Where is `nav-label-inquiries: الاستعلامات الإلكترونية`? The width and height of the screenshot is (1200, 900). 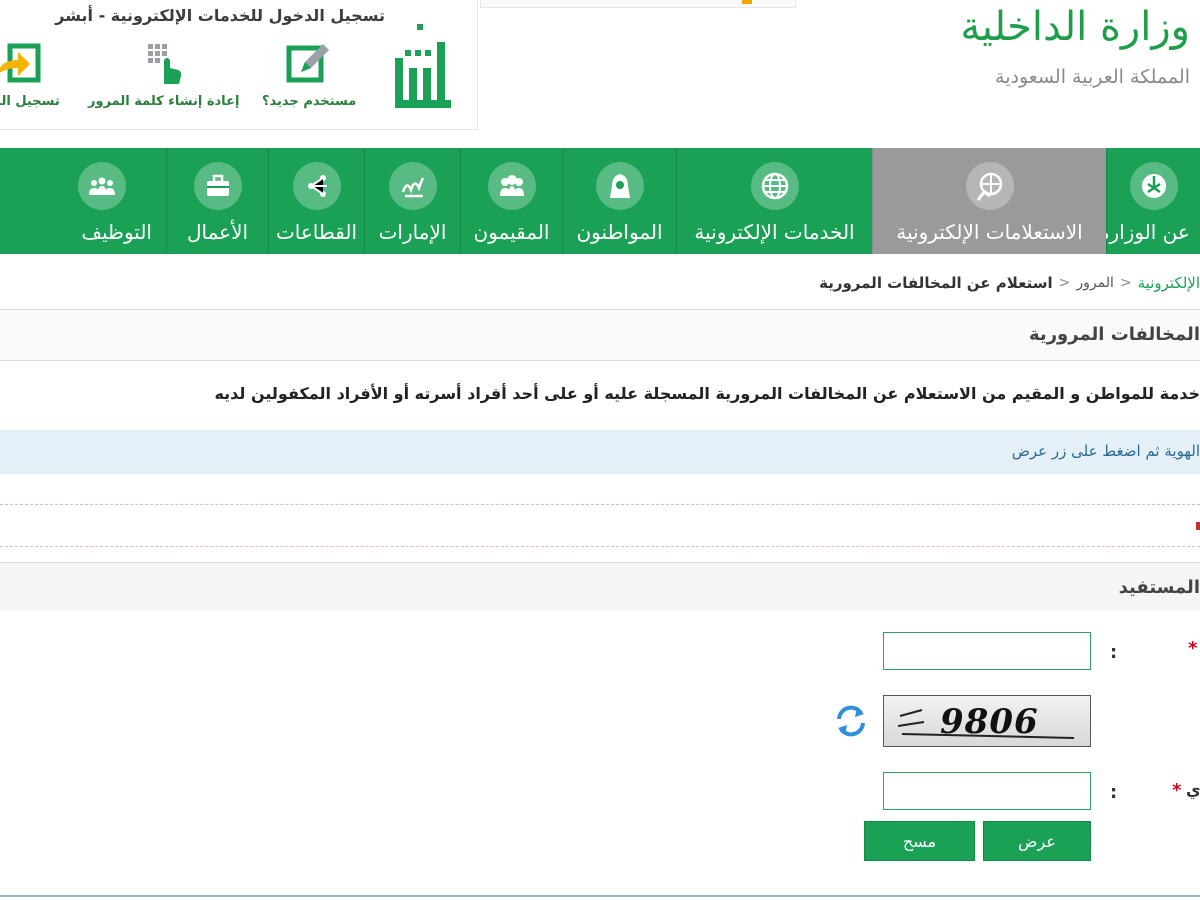 nav-label-inquiries: الاستعلامات الإلكترونية is located at coordinates (989, 232).